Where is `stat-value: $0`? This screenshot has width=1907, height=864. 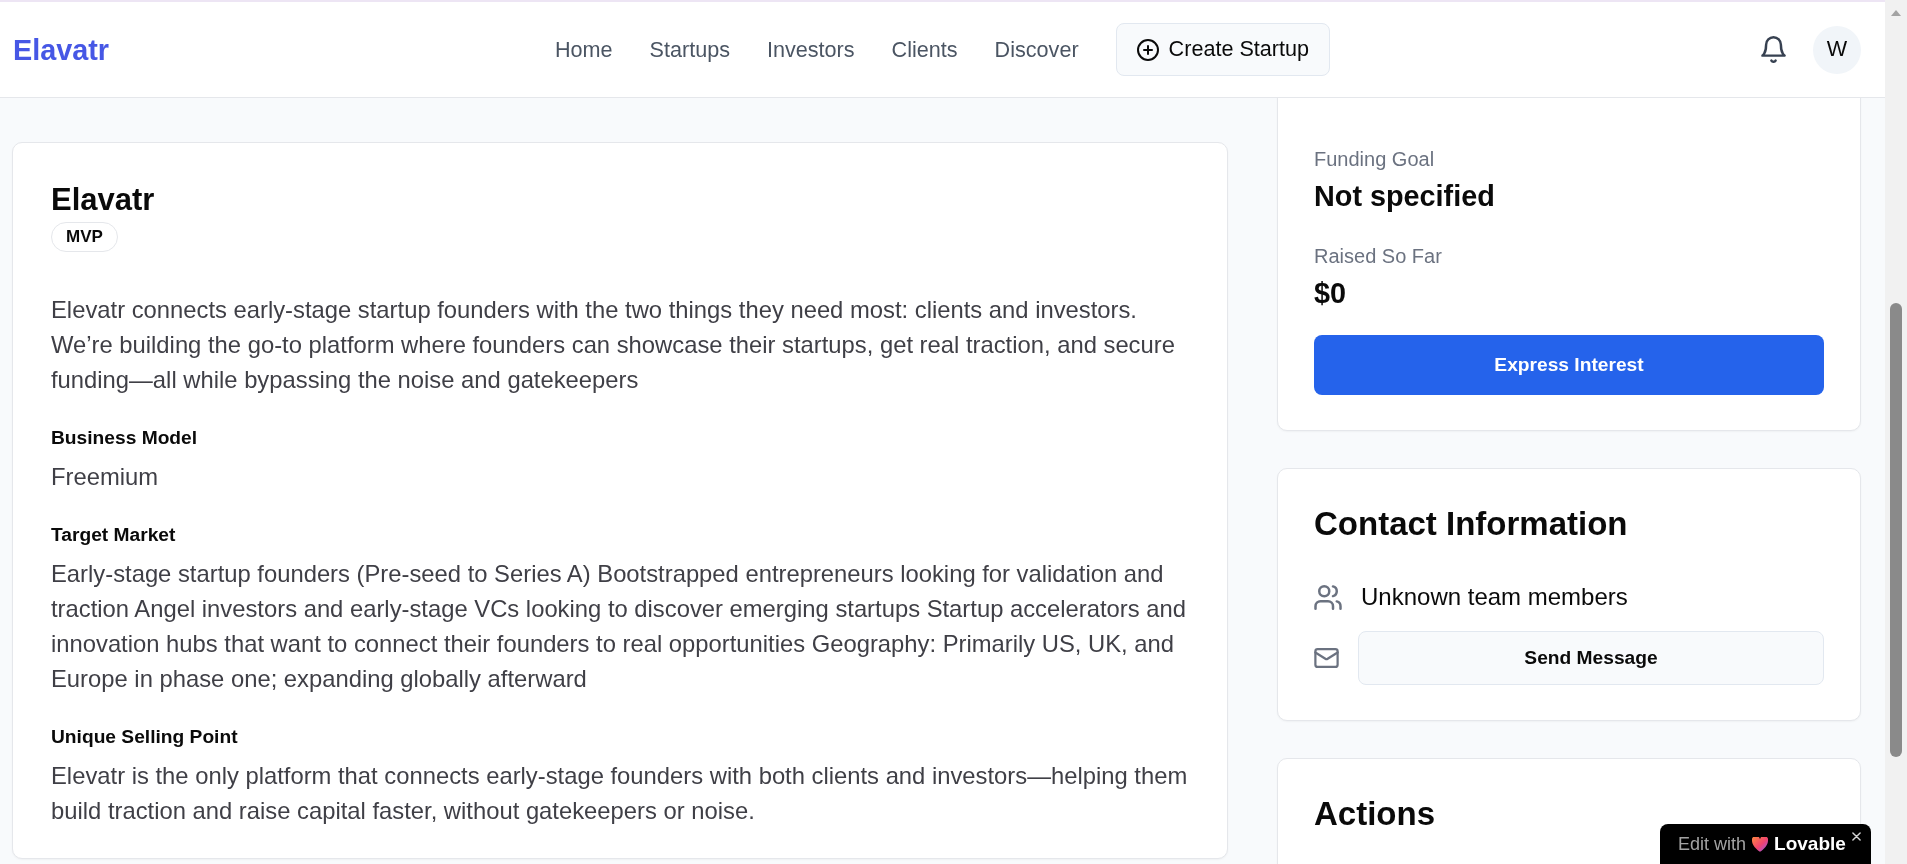
stat-value: $0 is located at coordinates (1331, 293).